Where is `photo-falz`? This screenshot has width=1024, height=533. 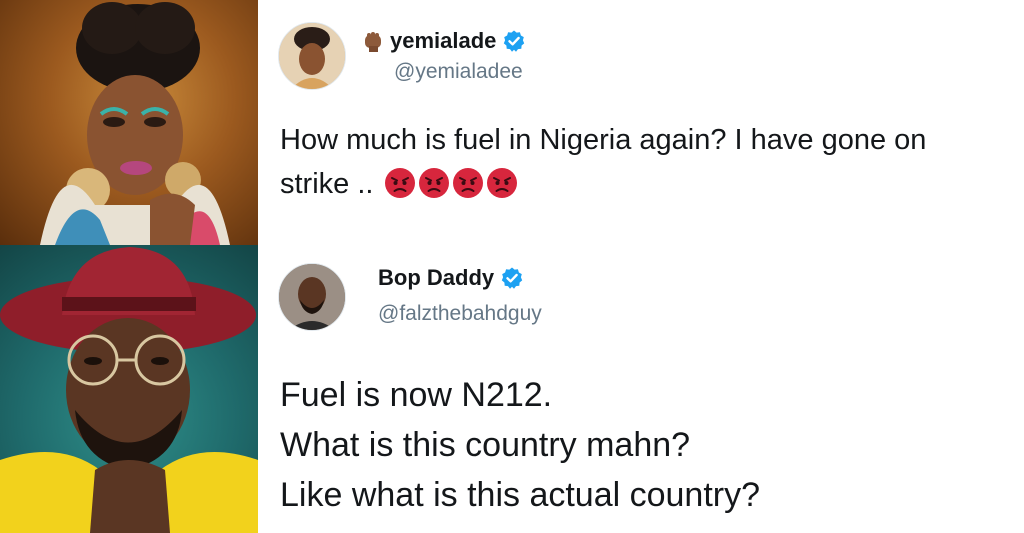
photo-falz is located at coordinates (129, 389).